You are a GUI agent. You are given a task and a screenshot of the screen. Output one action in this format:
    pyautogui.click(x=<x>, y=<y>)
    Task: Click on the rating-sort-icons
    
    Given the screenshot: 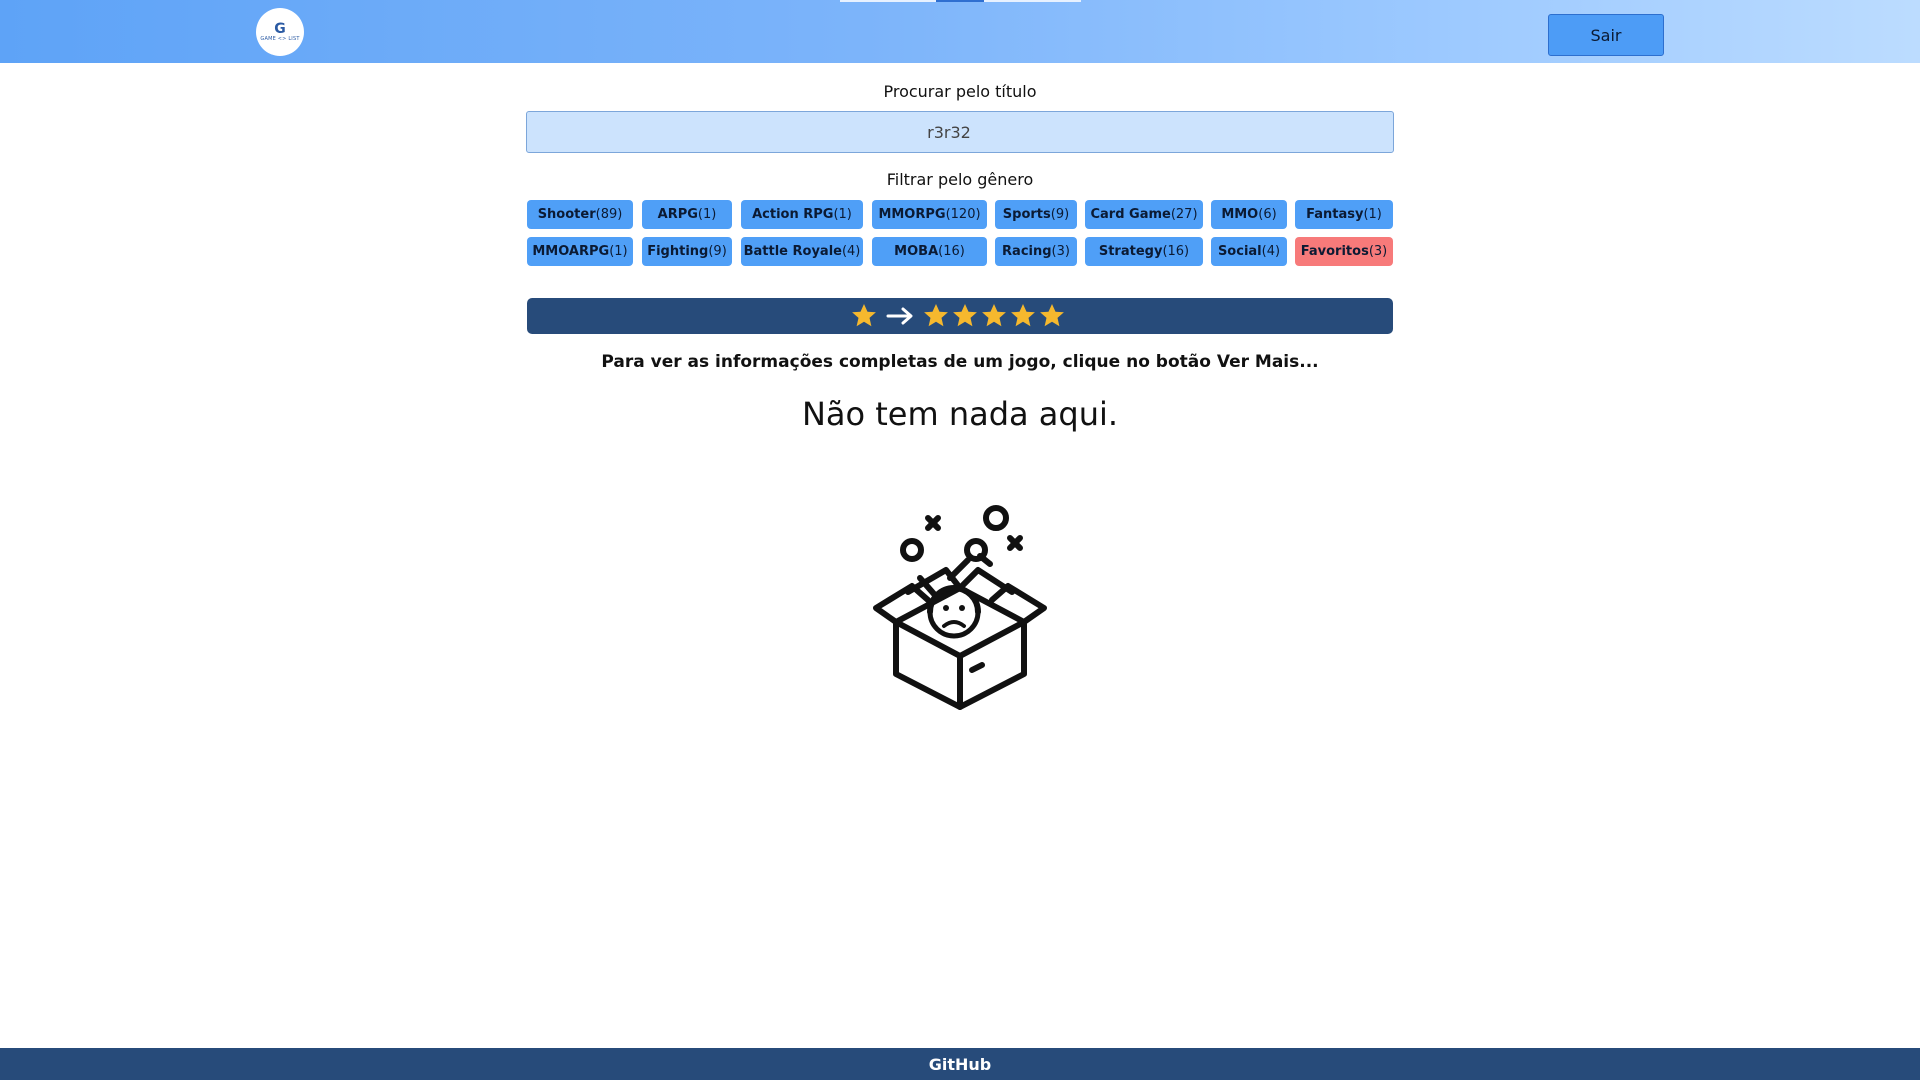 What is the action you would take?
    pyautogui.click(x=958, y=315)
    